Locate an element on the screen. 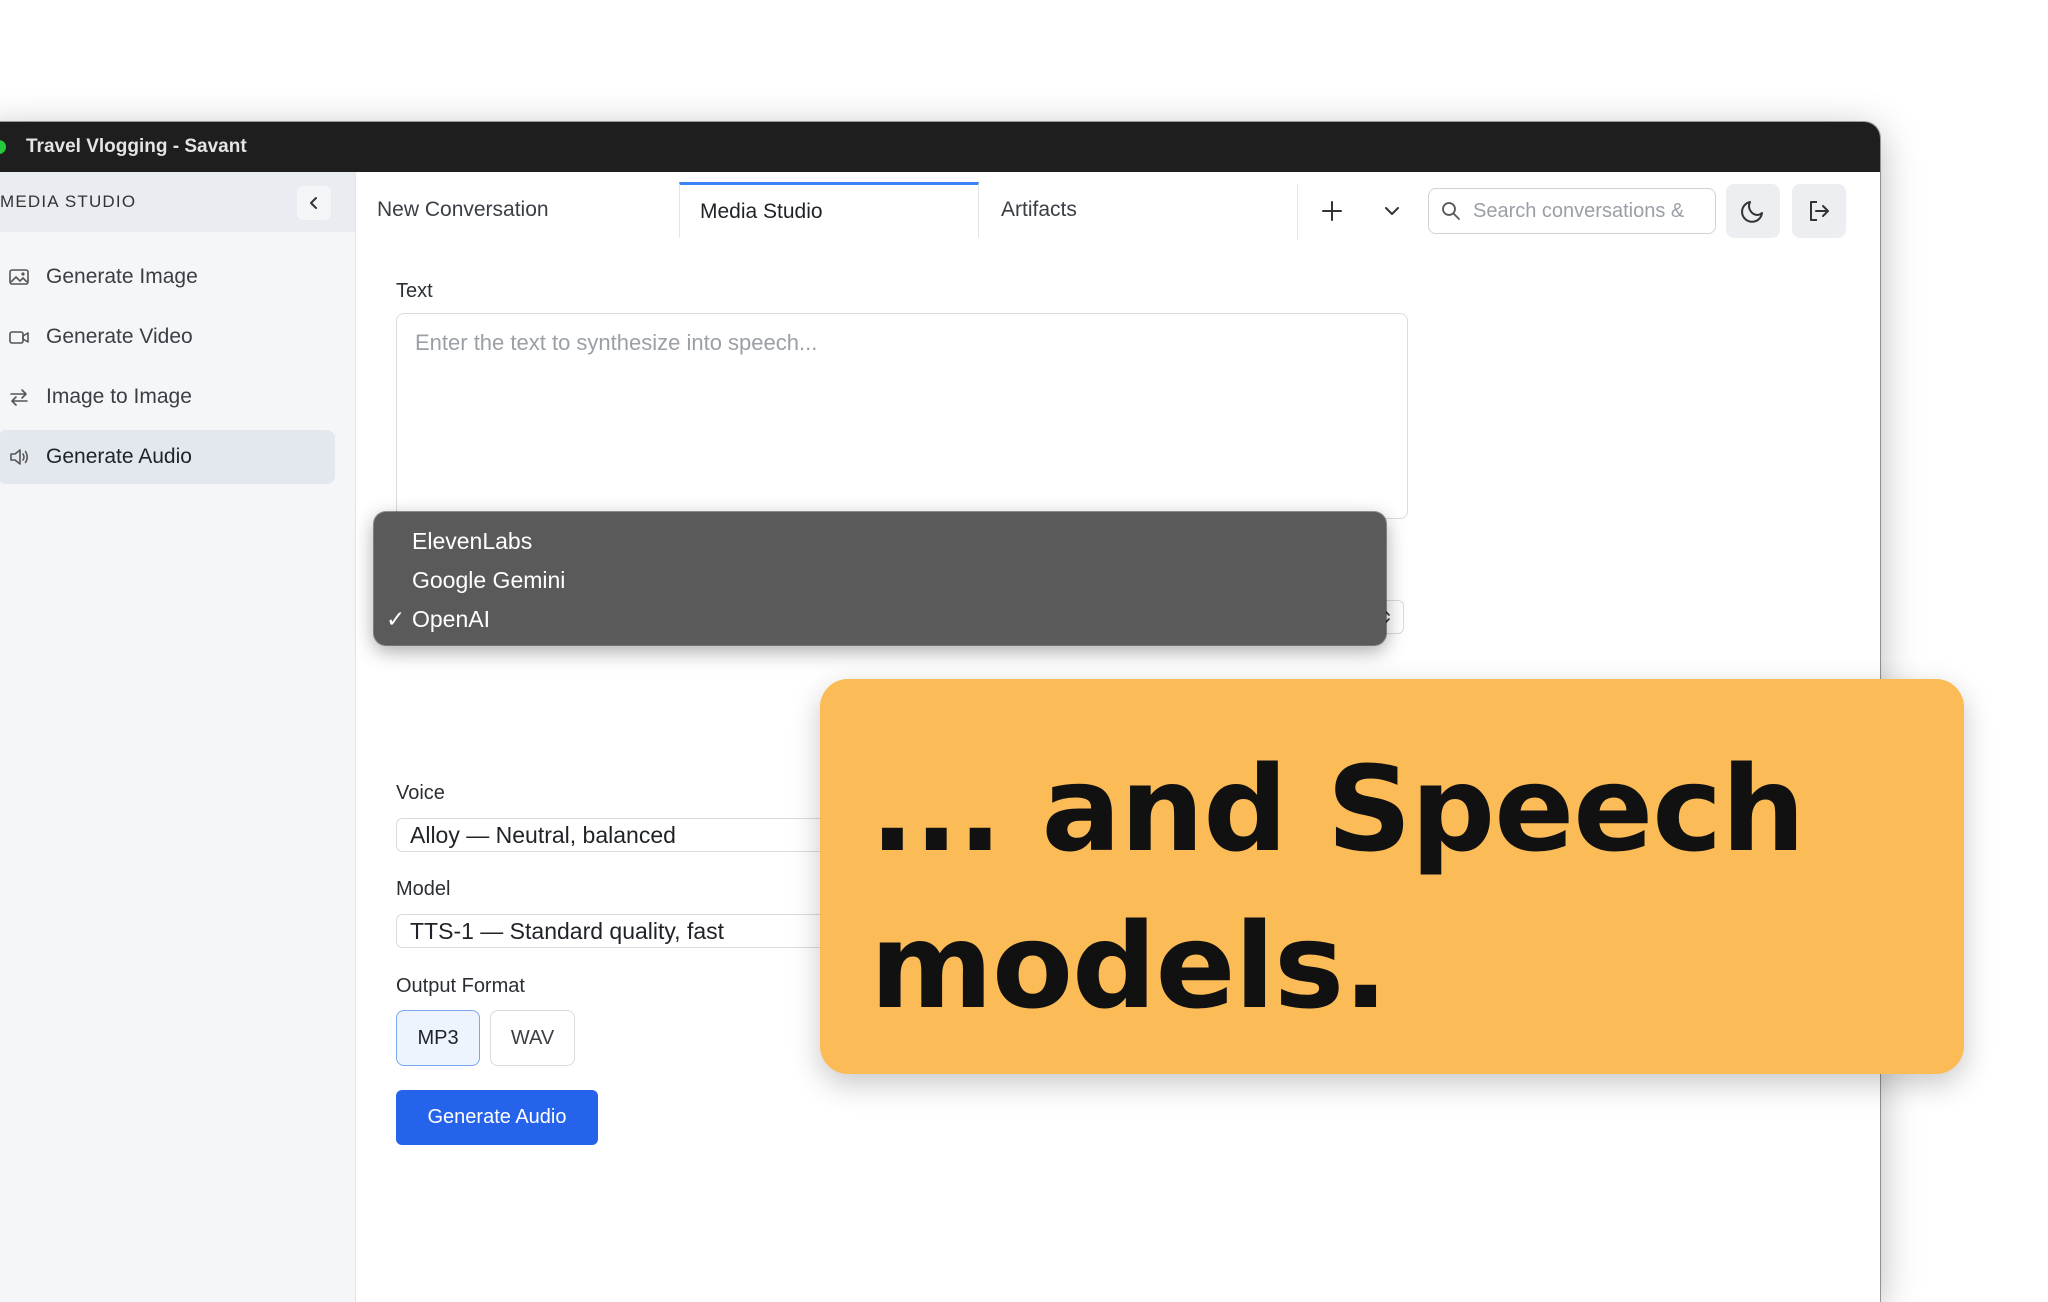  dark-mode-toggle is located at coordinates (1753, 211).